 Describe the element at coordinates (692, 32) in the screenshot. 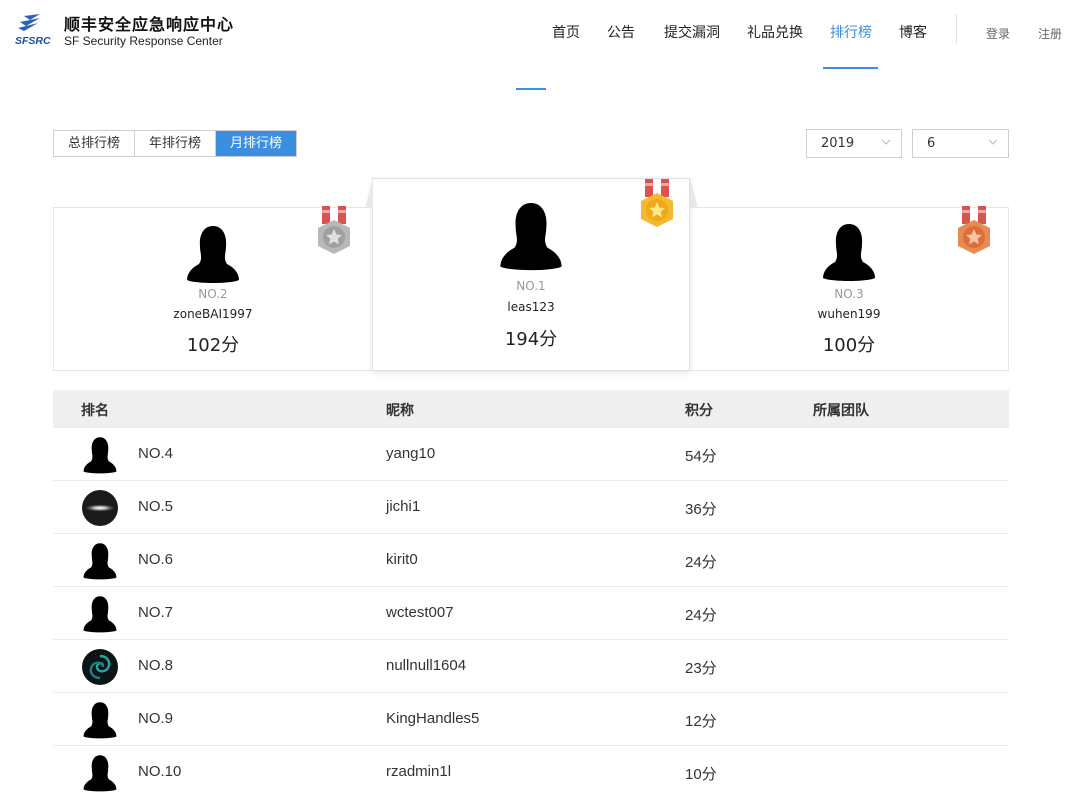

I see `nav-item-submit-vulnerability: 提交漏洞` at that location.